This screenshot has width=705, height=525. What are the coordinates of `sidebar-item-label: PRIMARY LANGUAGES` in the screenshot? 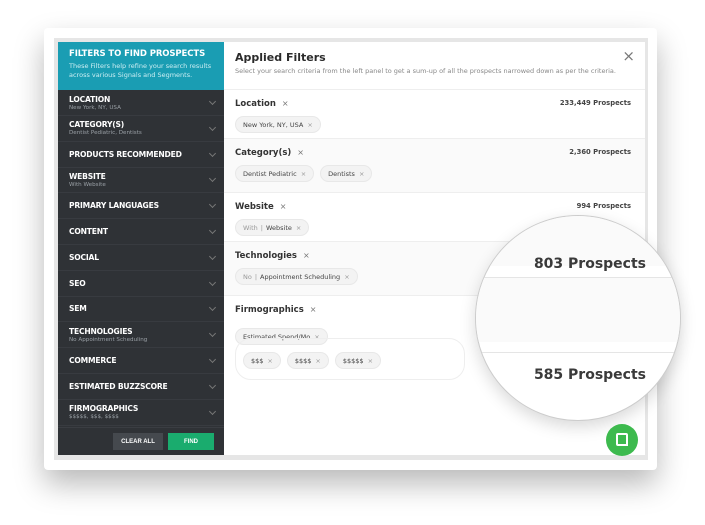 It's located at (114, 206).